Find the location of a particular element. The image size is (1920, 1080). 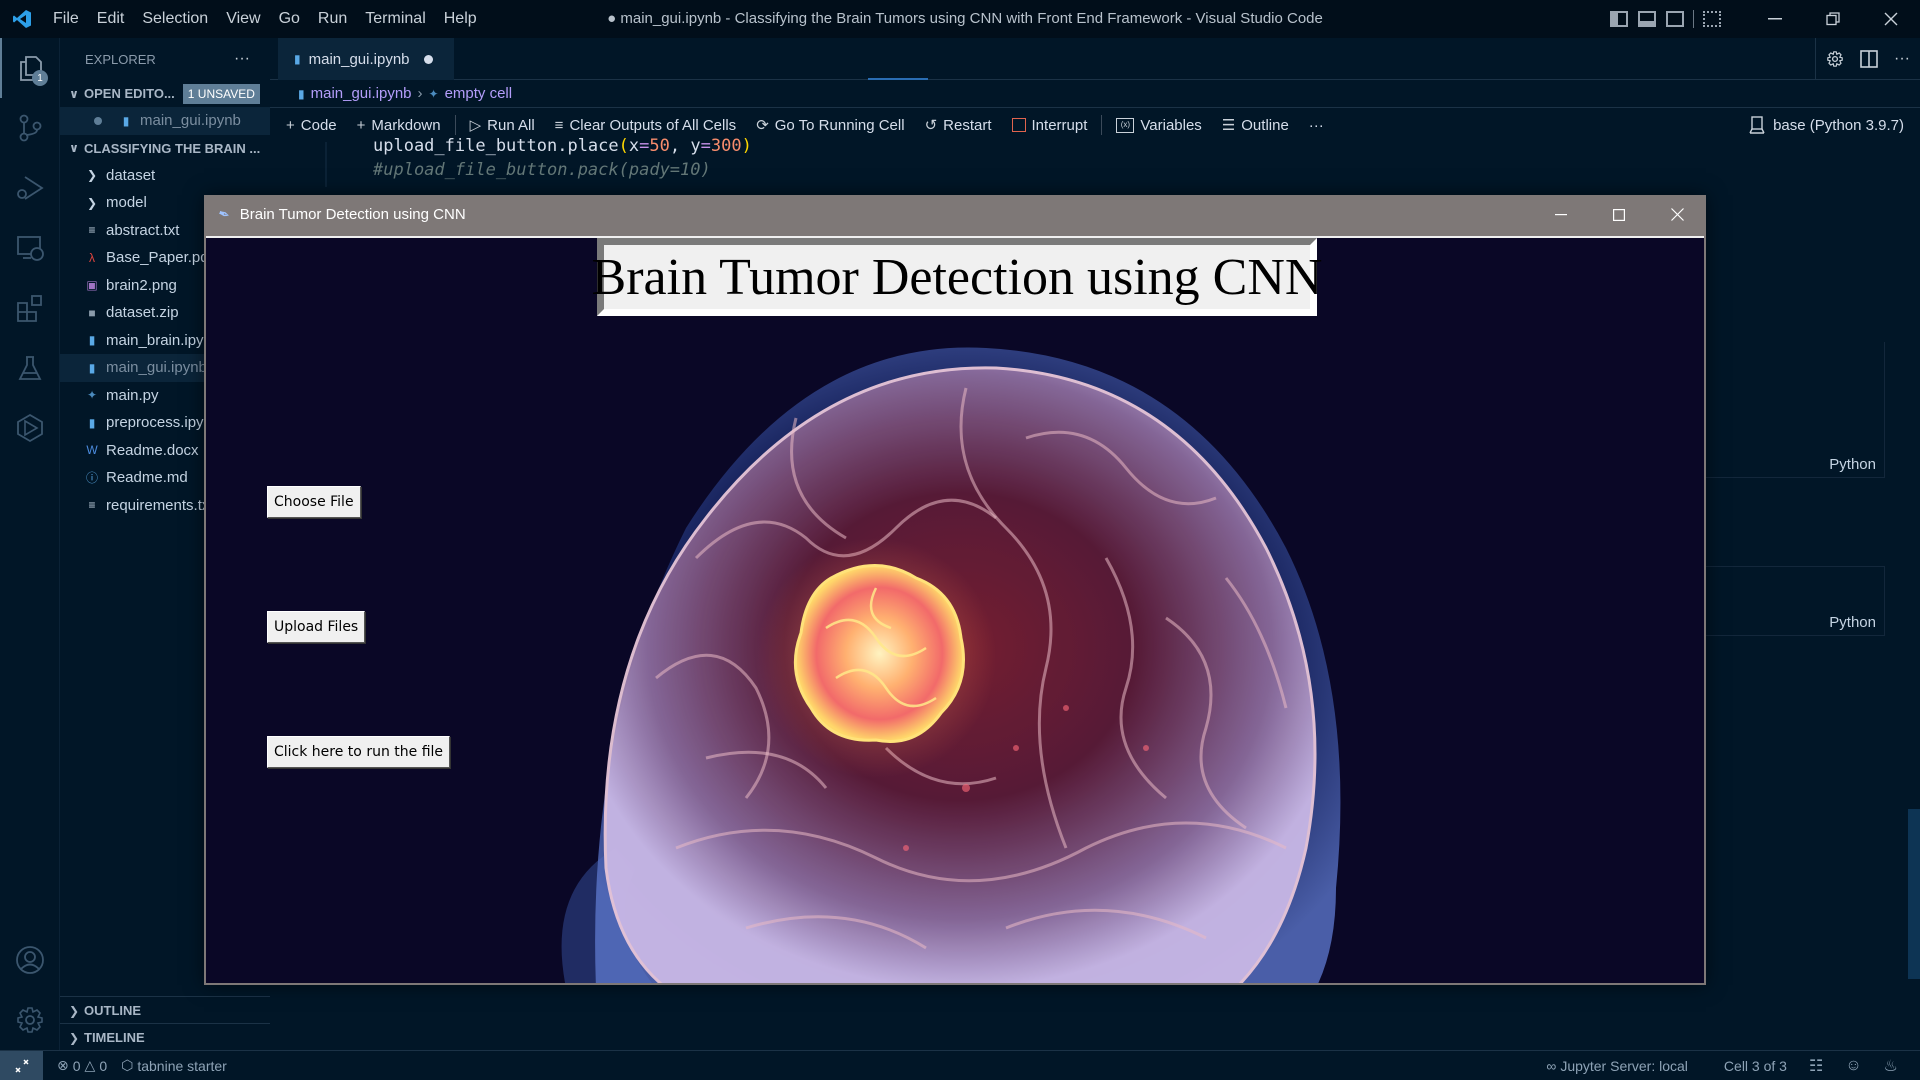

python-icon: ✦ is located at coordinates (433, 93).